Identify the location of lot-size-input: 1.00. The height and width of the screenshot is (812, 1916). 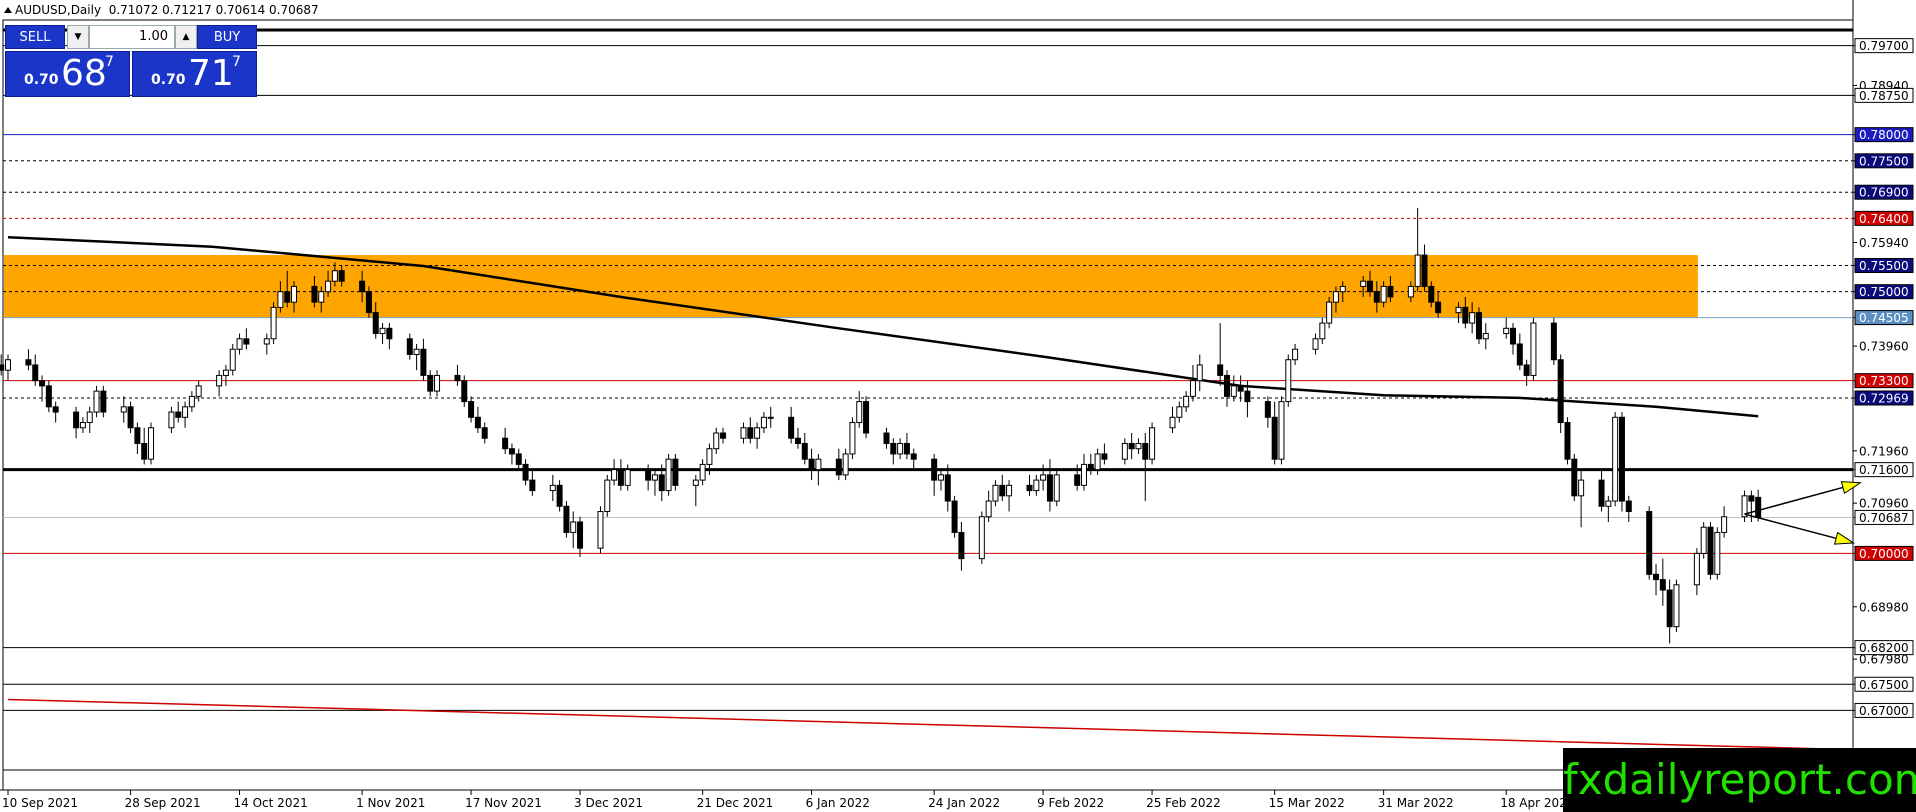
(132, 37).